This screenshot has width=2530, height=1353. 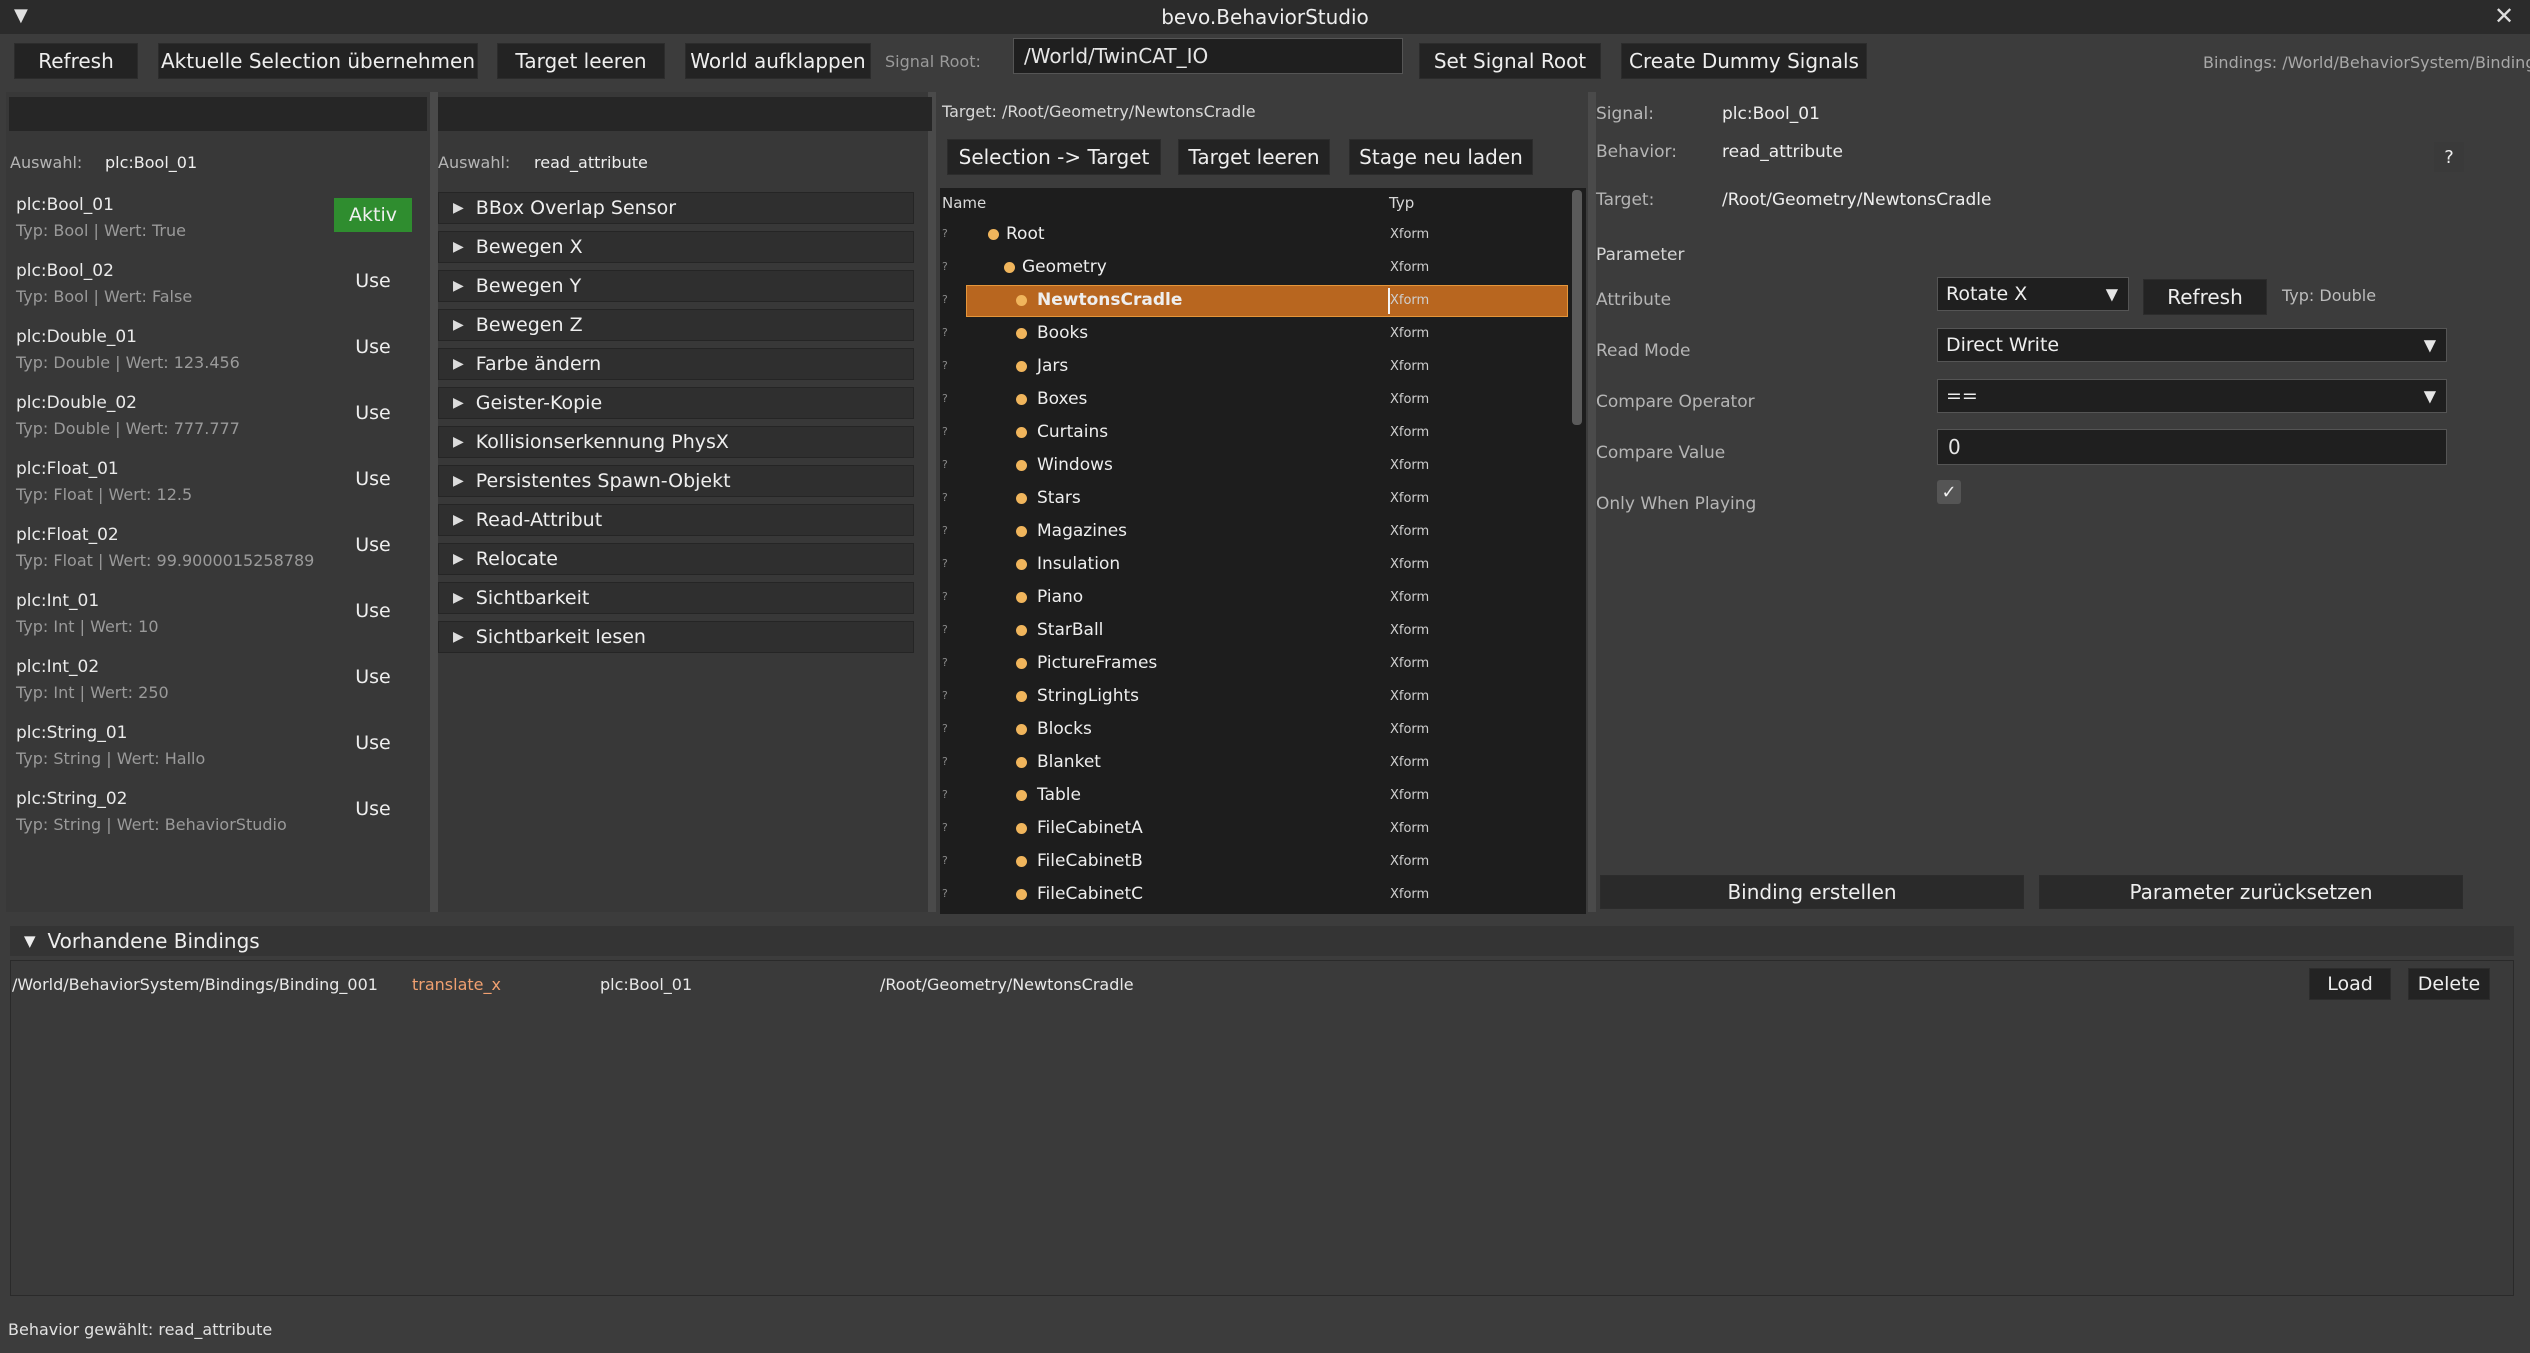 I want to click on stage-scrollbar, so click(x=1577, y=307).